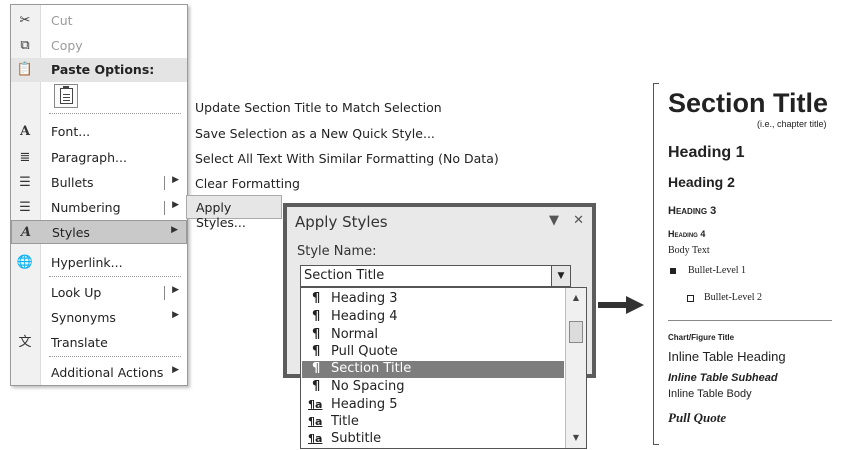 The height and width of the screenshot is (450, 845). Describe the element at coordinates (576, 332) in the screenshot. I see `scroll-thumb` at that location.